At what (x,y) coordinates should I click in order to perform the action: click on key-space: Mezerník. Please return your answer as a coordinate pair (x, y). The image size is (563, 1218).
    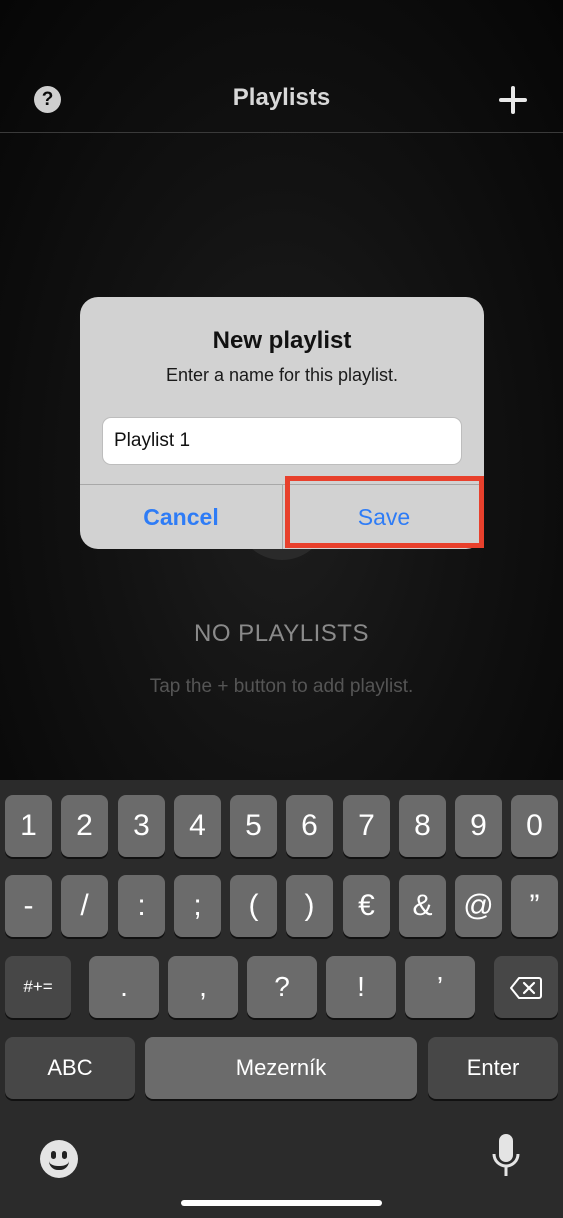
    Looking at the image, I should click on (281, 1068).